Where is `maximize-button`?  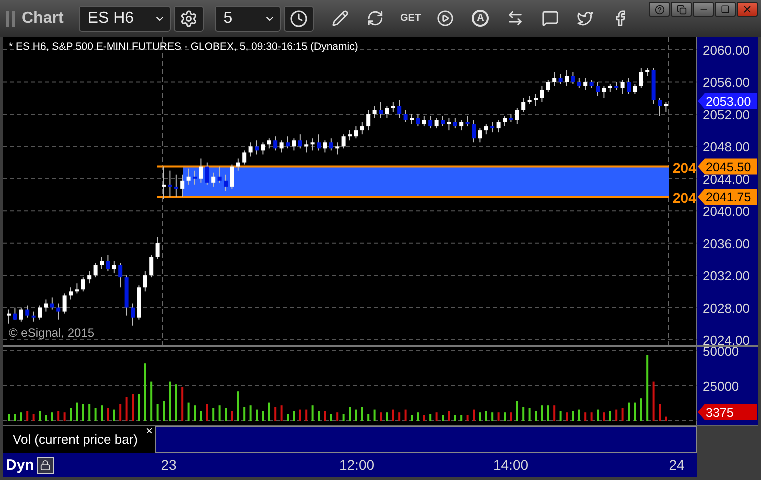
maximize-button is located at coordinates (725, 9).